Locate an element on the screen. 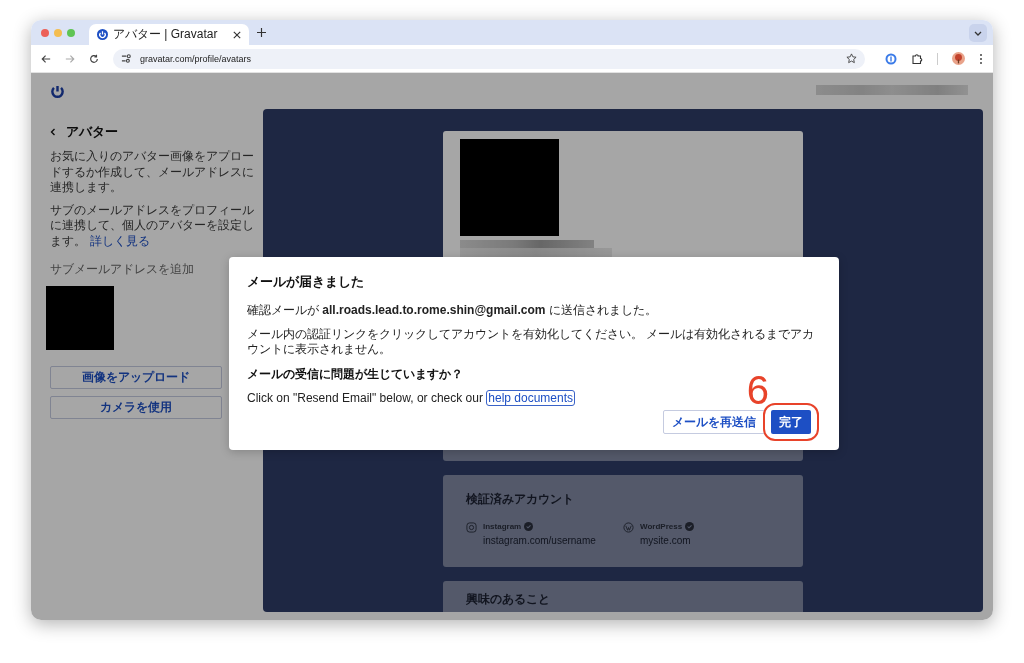 The height and width of the screenshot is (663, 1024). account-name: WordPress is located at coordinates (661, 526).